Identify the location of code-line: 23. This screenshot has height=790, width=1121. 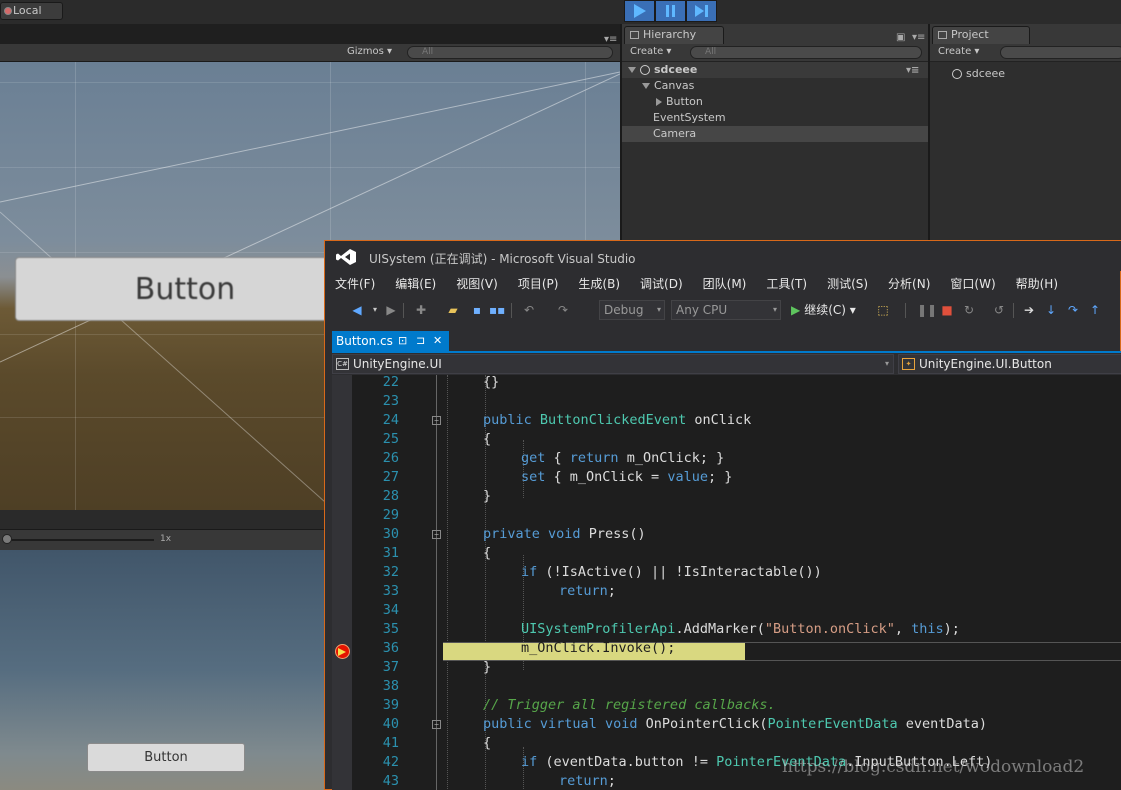
(726, 401).